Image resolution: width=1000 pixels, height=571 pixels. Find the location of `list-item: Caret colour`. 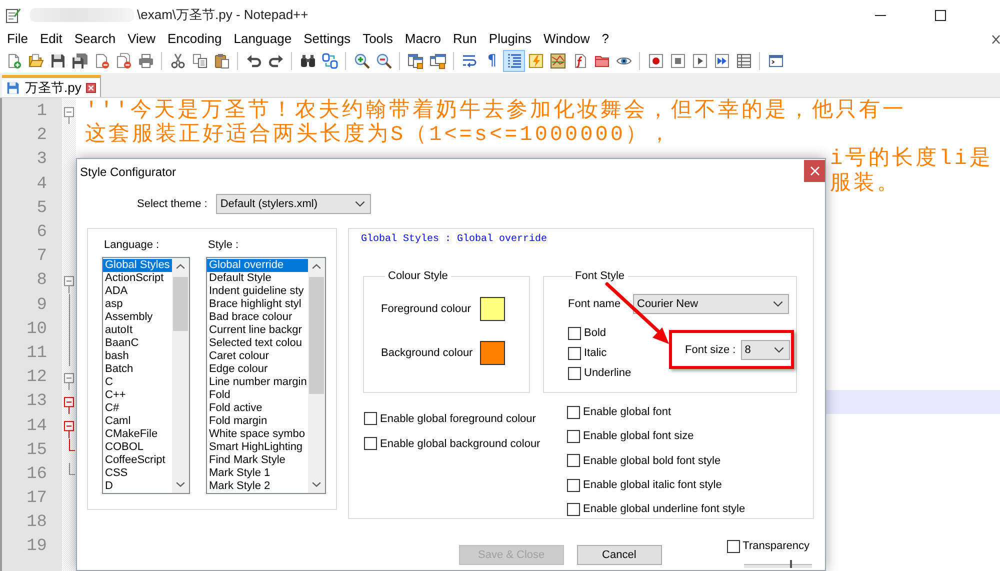

list-item: Caret colour is located at coordinates (257, 356).